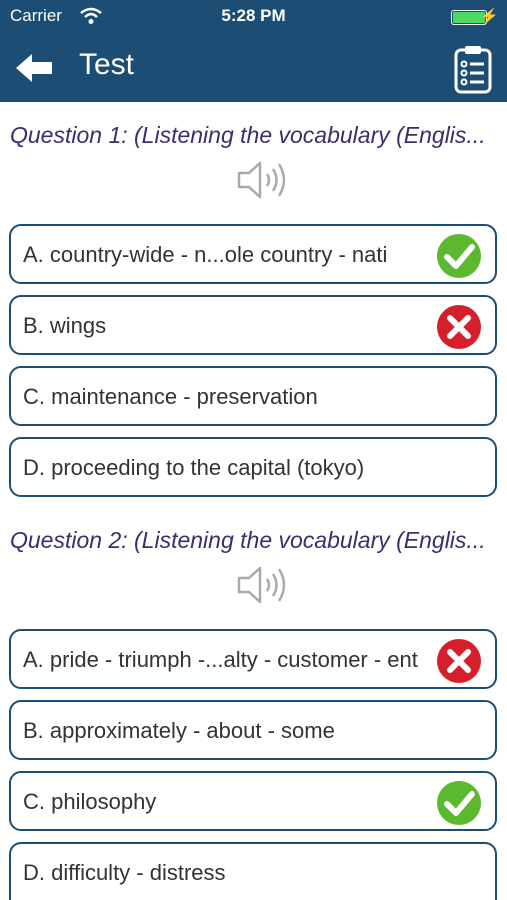  What do you see at coordinates (253, 871) in the screenshot?
I see `option-q2-d: D. difficulty - distress` at bounding box center [253, 871].